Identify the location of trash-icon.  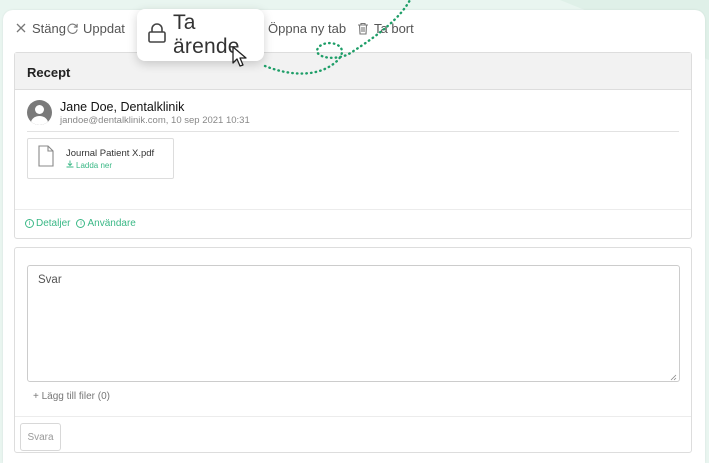
(363, 28).